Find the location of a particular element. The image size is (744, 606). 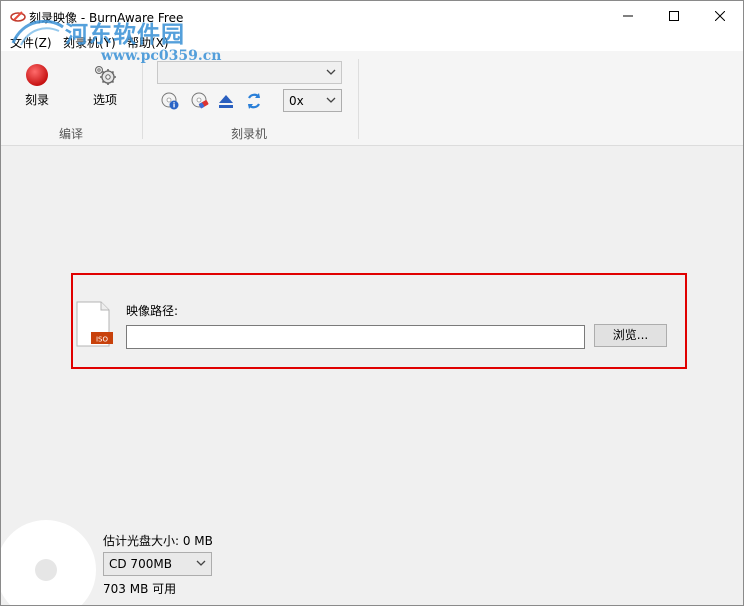

minimize-button is located at coordinates (628, 16).